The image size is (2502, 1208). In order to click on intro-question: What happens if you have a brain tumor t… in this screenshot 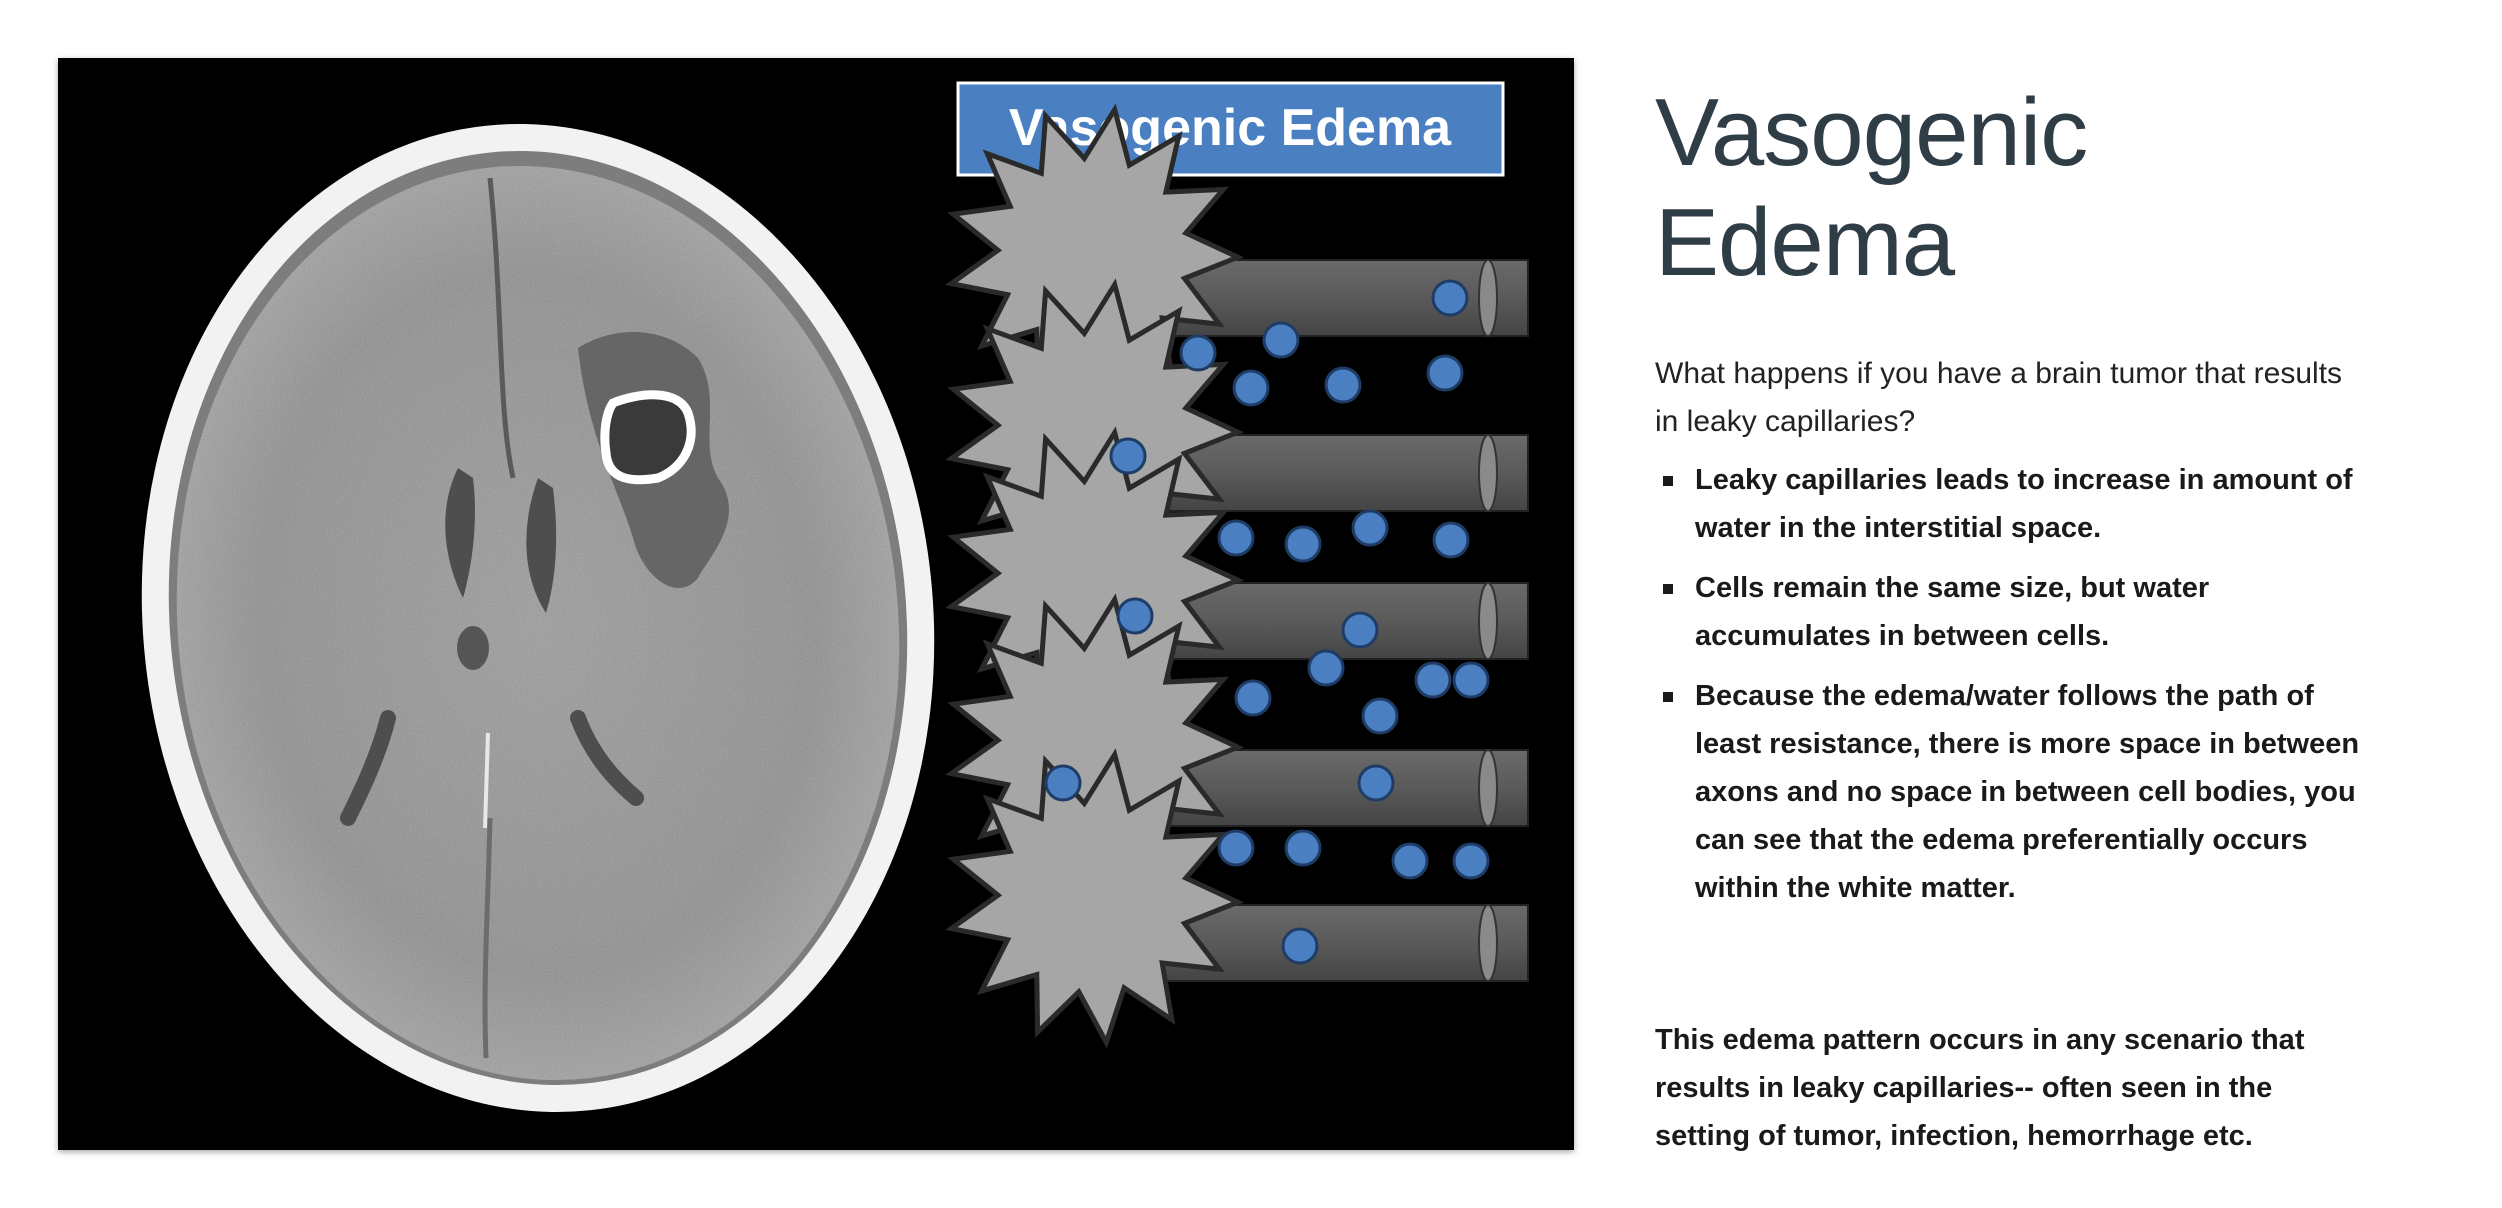, I will do `click(1999, 397)`.